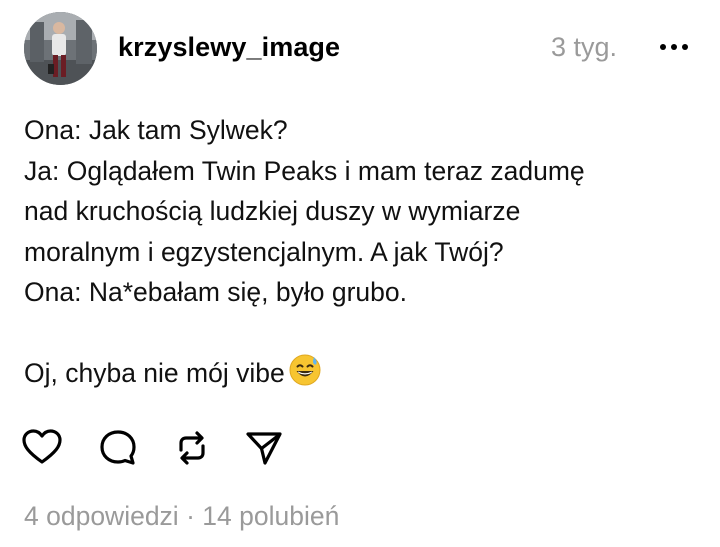 Image resolution: width=720 pixels, height=547 pixels. What do you see at coordinates (270, 516) in the screenshot?
I see `likes-count: 14 polubień` at bounding box center [270, 516].